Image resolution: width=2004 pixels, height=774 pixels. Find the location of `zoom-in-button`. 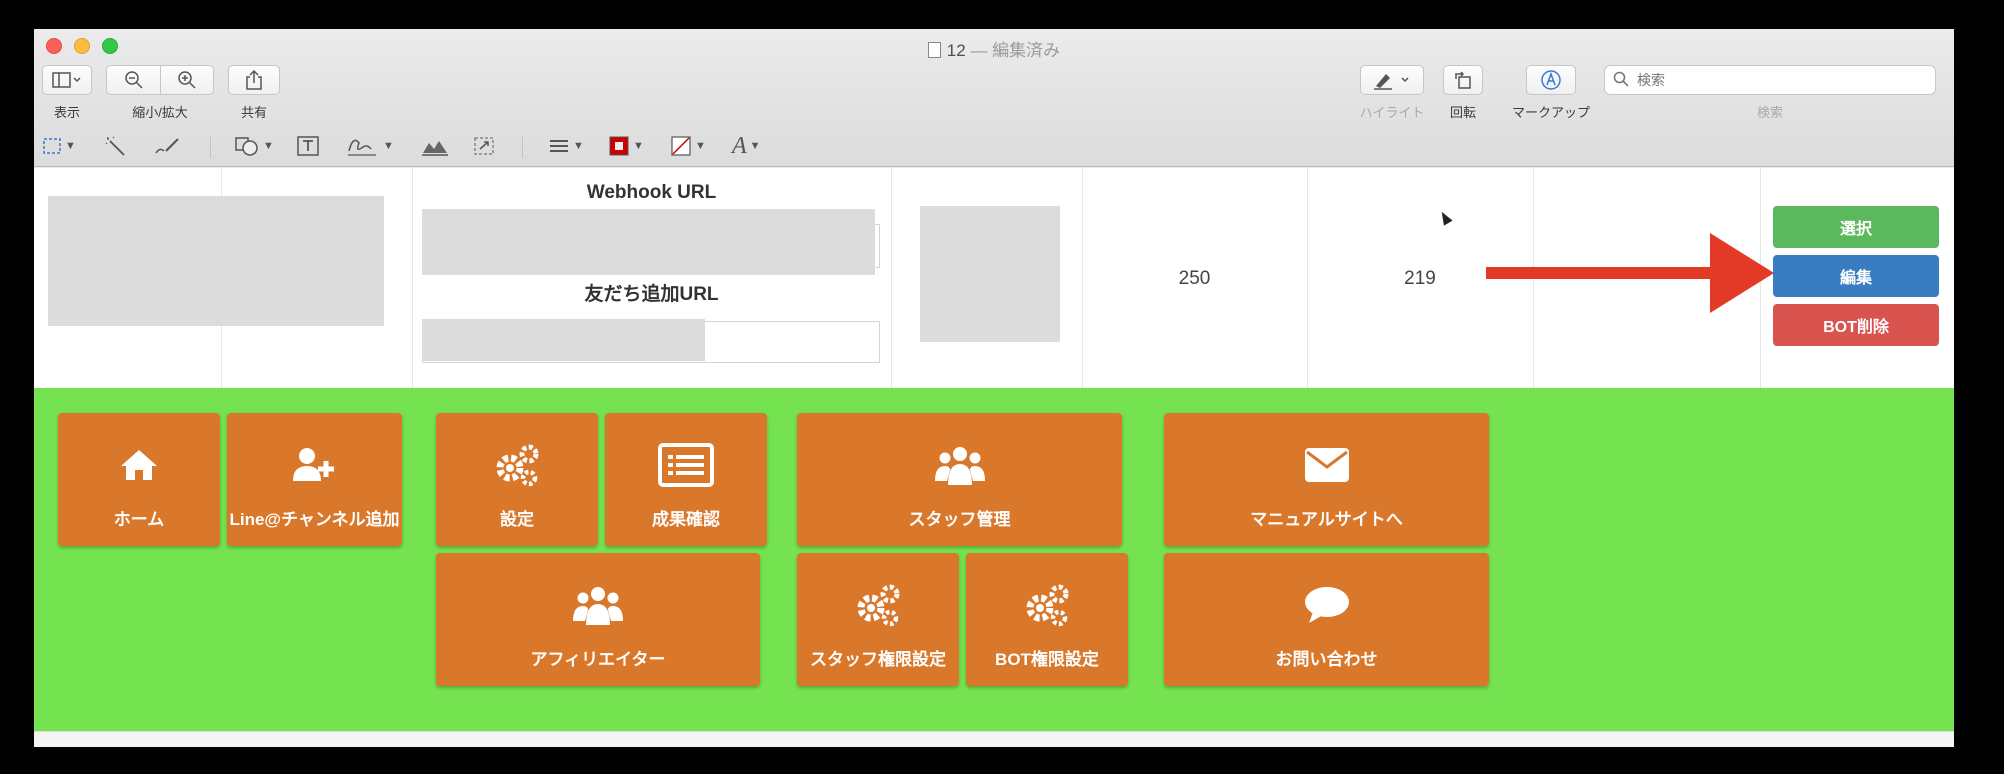

zoom-in-button is located at coordinates (186, 80).